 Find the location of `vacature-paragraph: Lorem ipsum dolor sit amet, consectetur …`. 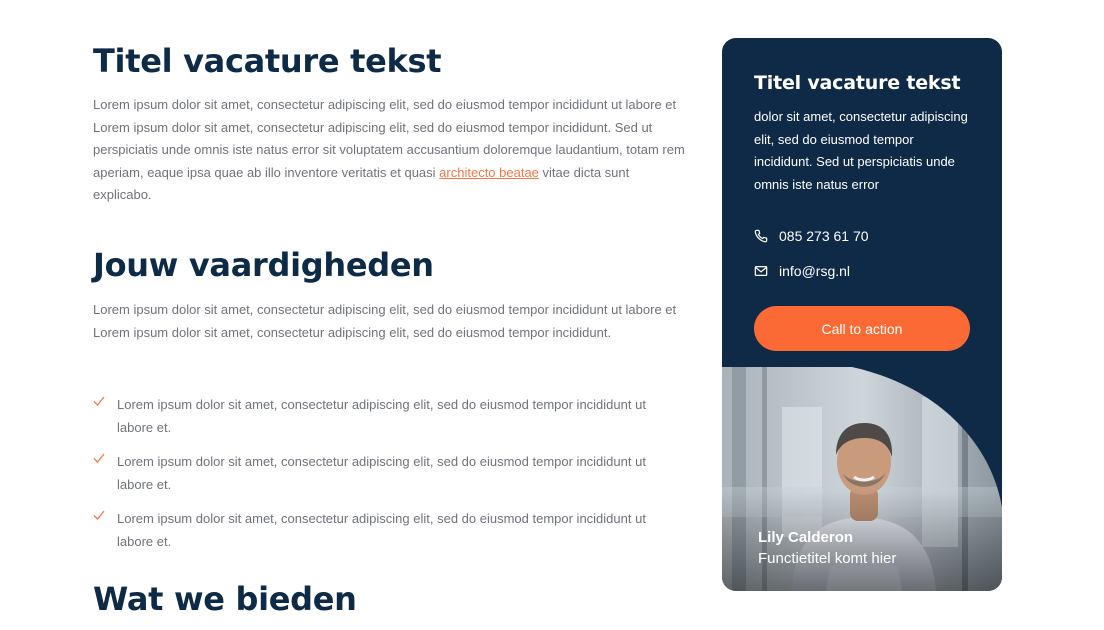

vacature-paragraph: Lorem ipsum dolor sit amet, consectetur … is located at coordinates (389, 150).